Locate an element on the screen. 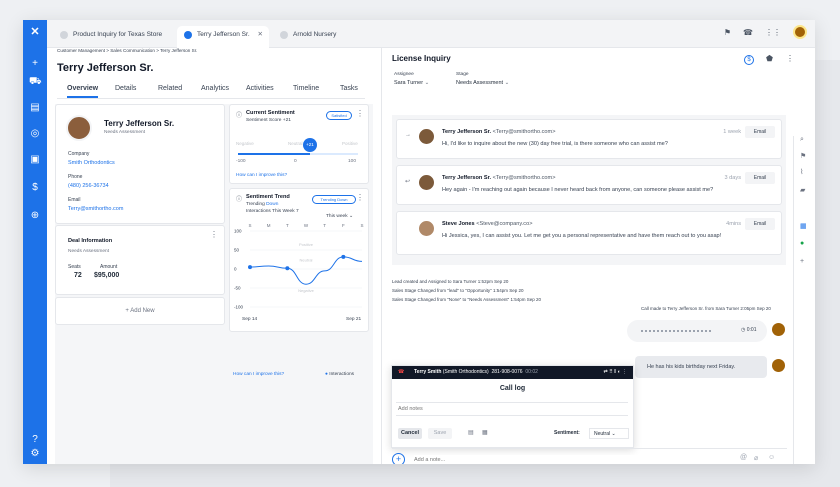 Image resolution: width=840 pixels, height=487 pixels. company-label: Company is located at coordinates (79, 154).